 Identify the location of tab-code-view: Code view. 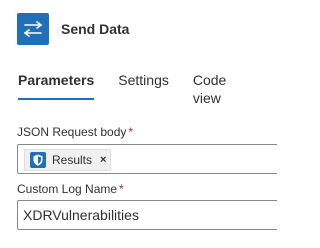
(219, 88).